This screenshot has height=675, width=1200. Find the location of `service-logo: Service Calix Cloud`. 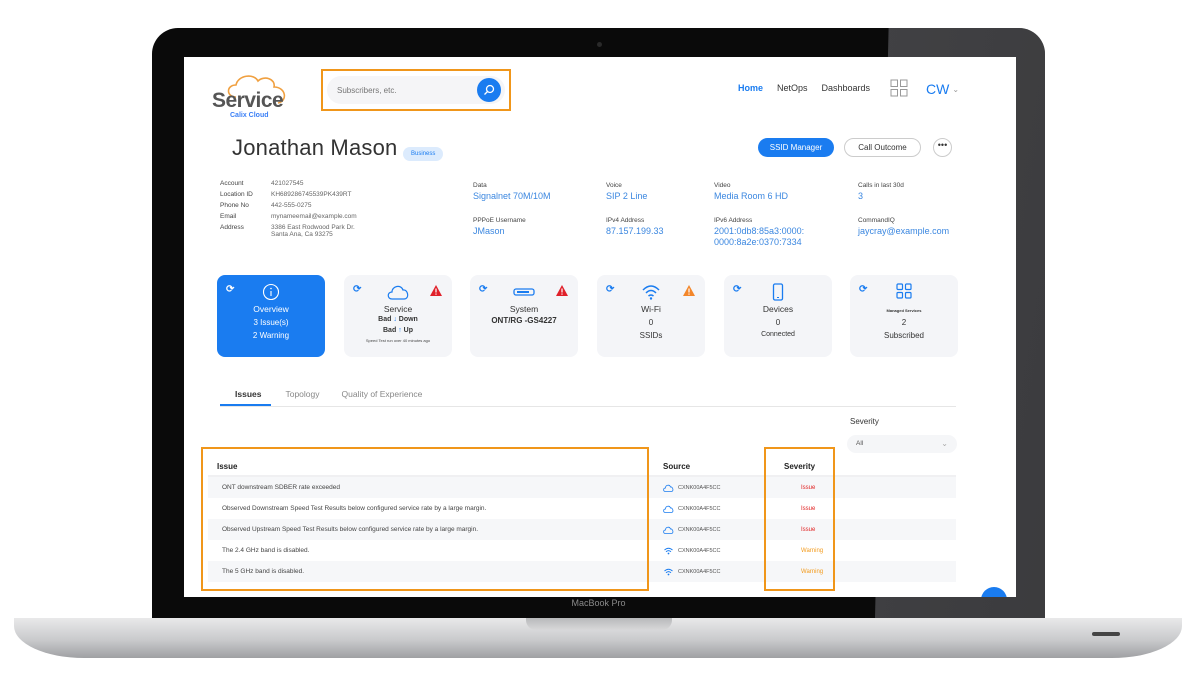

service-logo: Service Calix Cloud is located at coordinates (253, 94).